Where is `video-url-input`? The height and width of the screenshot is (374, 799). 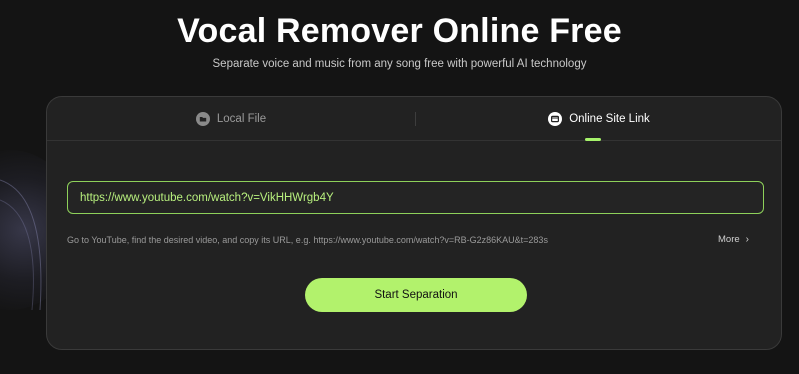 video-url-input is located at coordinates (415, 197).